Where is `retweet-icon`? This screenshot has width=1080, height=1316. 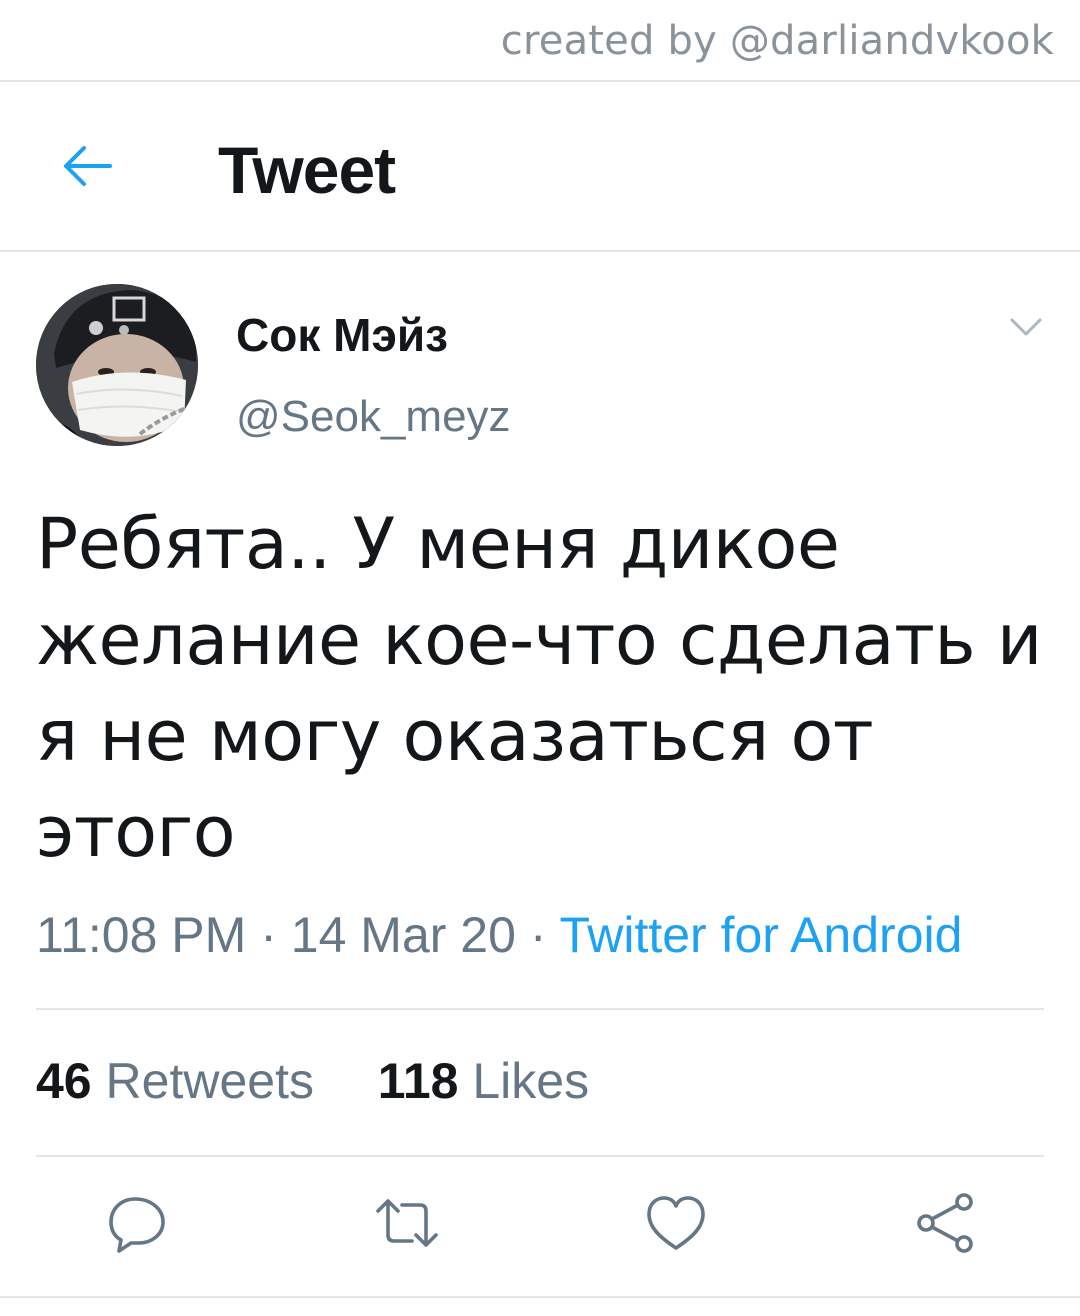
retweet-icon is located at coordinates (407, 1223).